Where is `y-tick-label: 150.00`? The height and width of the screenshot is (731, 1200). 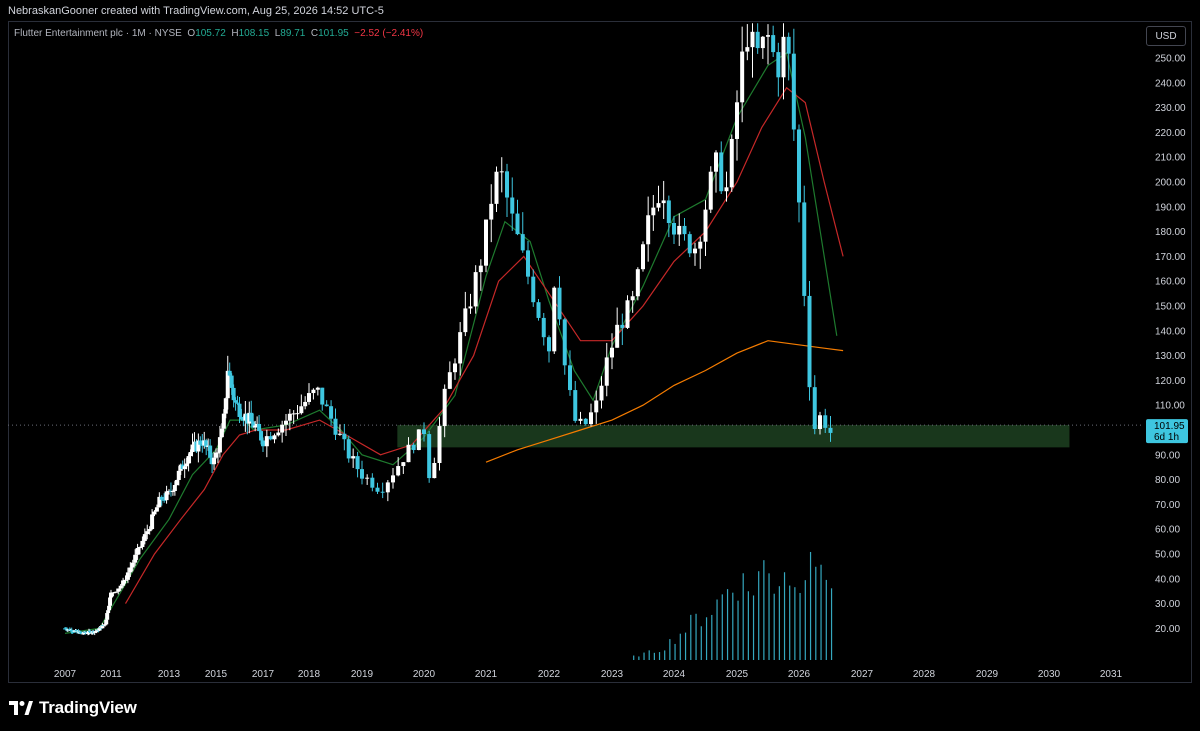
y-tick-label: 150.00 is located at coordinates (1170, 307).